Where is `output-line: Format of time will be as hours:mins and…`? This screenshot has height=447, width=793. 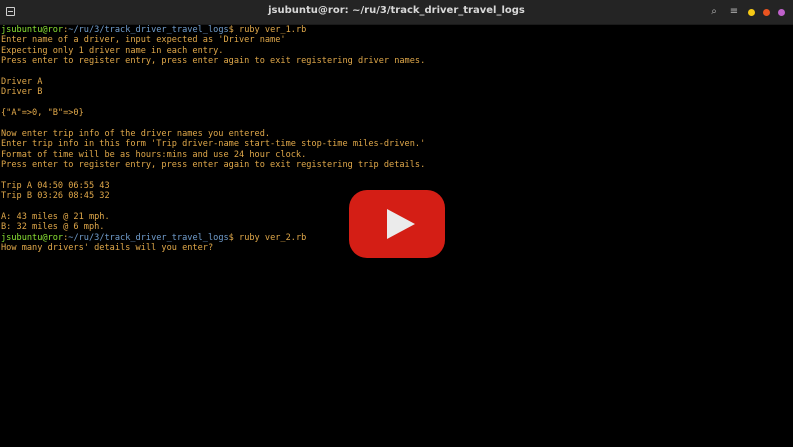 output-line: Format of time will be as hours:mins and… is located at coordinates (154, 154).